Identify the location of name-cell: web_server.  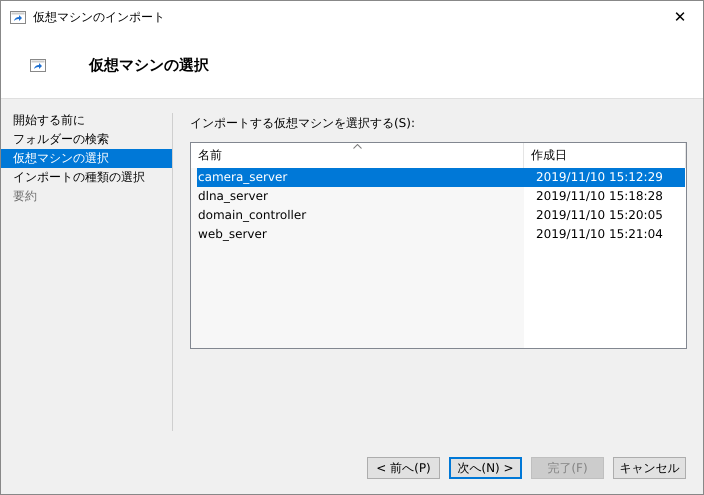
(363, 234).